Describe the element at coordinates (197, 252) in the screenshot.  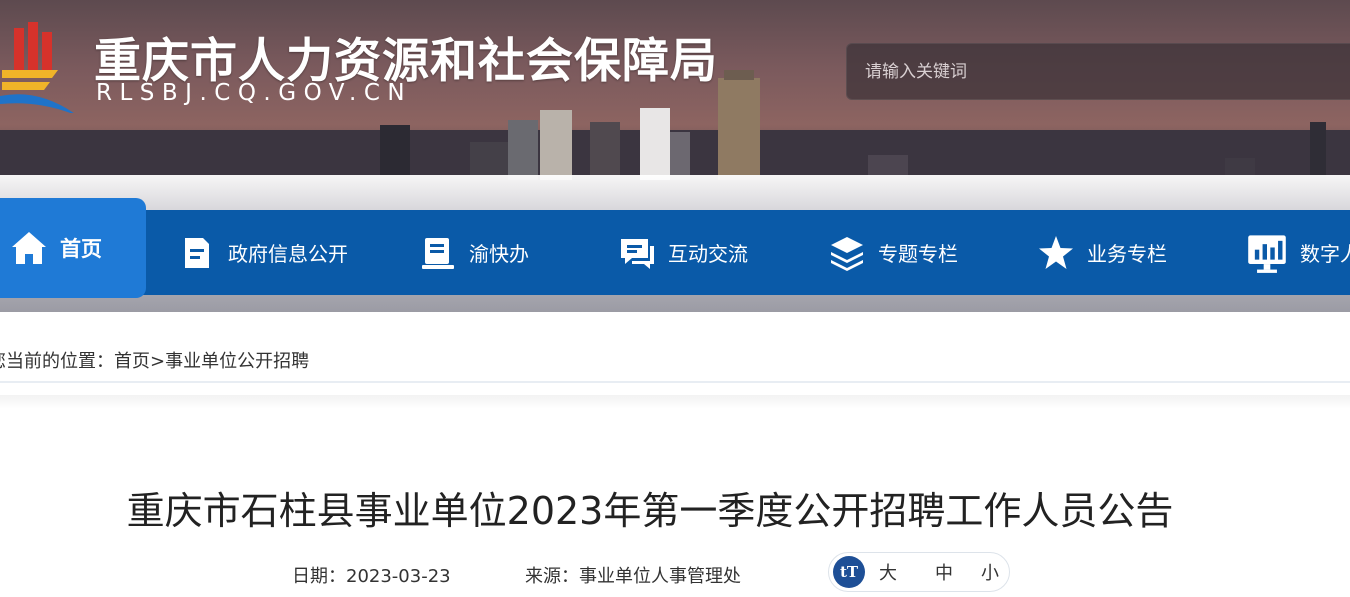
I see `document-icon` at that location.